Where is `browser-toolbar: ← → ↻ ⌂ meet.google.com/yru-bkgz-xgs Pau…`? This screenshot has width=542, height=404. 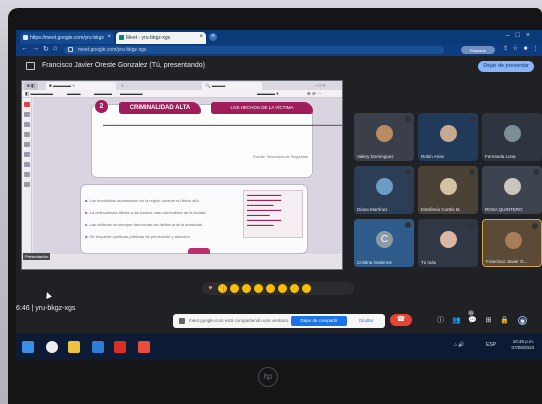
browser-toolbar: ← → ↻ ⌂ meet.google.com/yru-bkgz-xgs Pau… is located at coordinates (279, 50).